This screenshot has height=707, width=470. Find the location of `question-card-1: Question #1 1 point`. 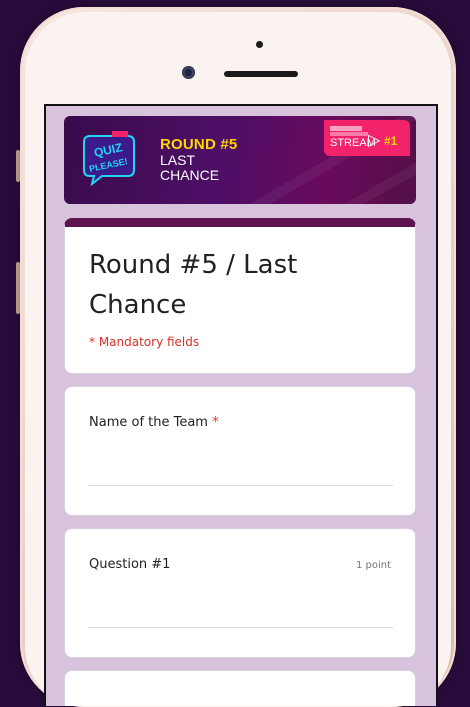

question-card-1: Question #1 1 point is located at coordinates (240, 593).